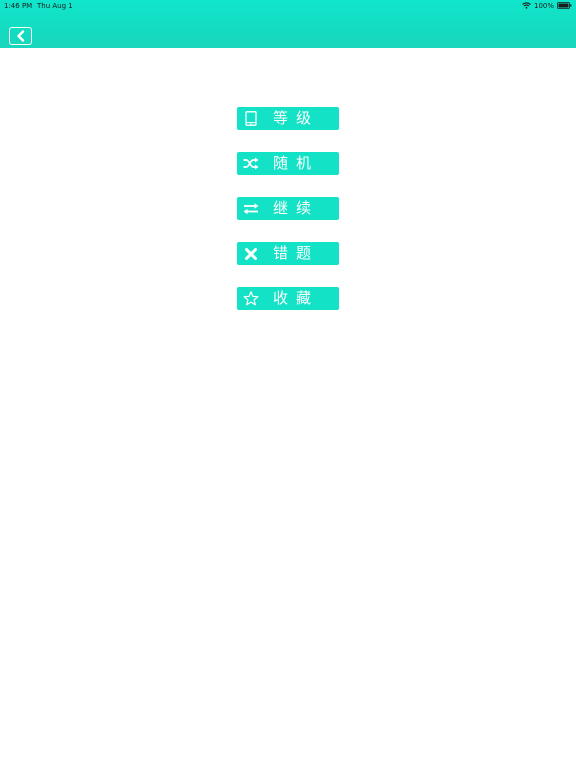  Describe the element at coordinates (296, 118) in the screenshot. I see `menu-button-label: 等级` at that location.